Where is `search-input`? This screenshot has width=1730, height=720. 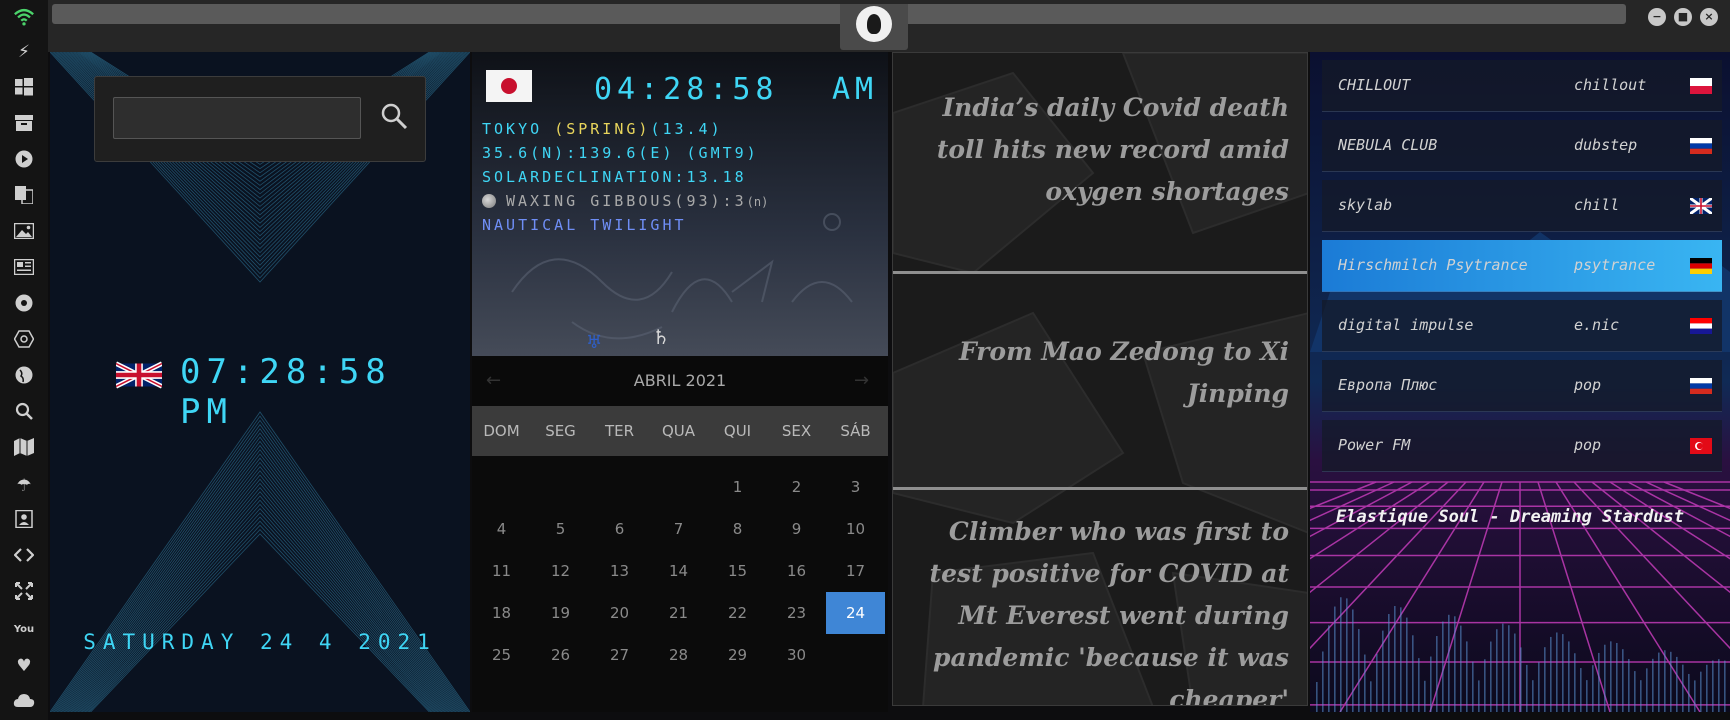 search-input is located at coordinates (237, 118).